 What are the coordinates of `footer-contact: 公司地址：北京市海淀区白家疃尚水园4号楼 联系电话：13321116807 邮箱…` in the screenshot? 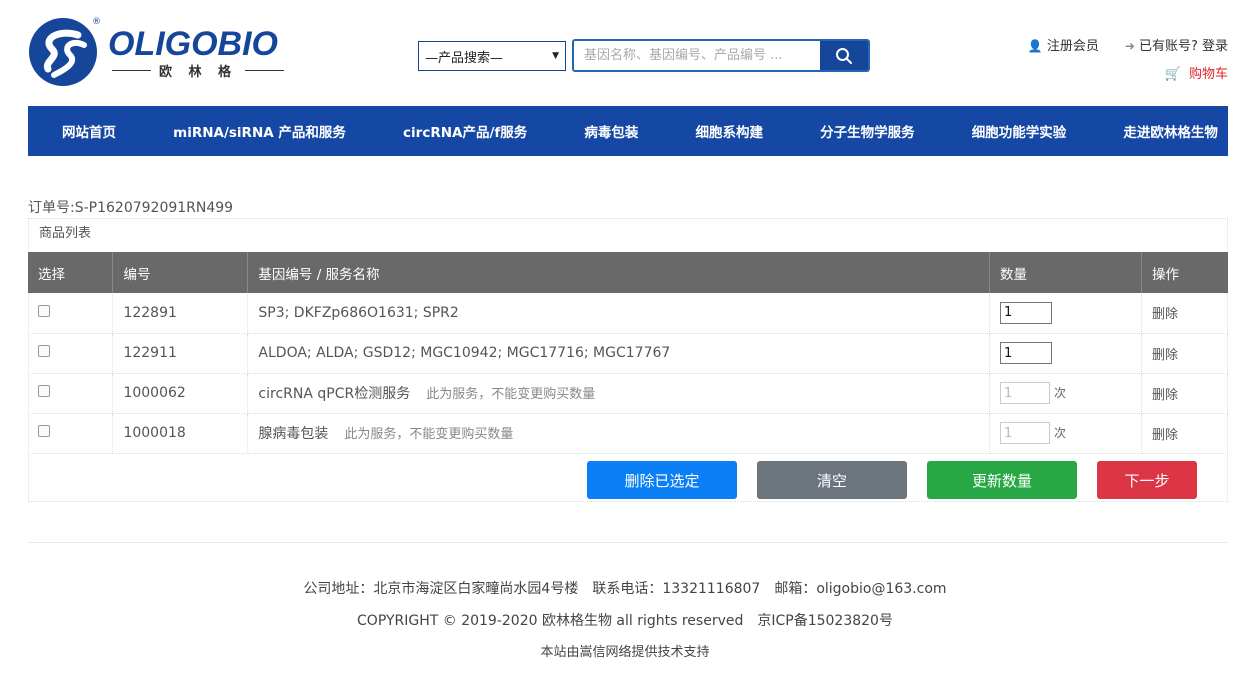 It's located at (625, 589).